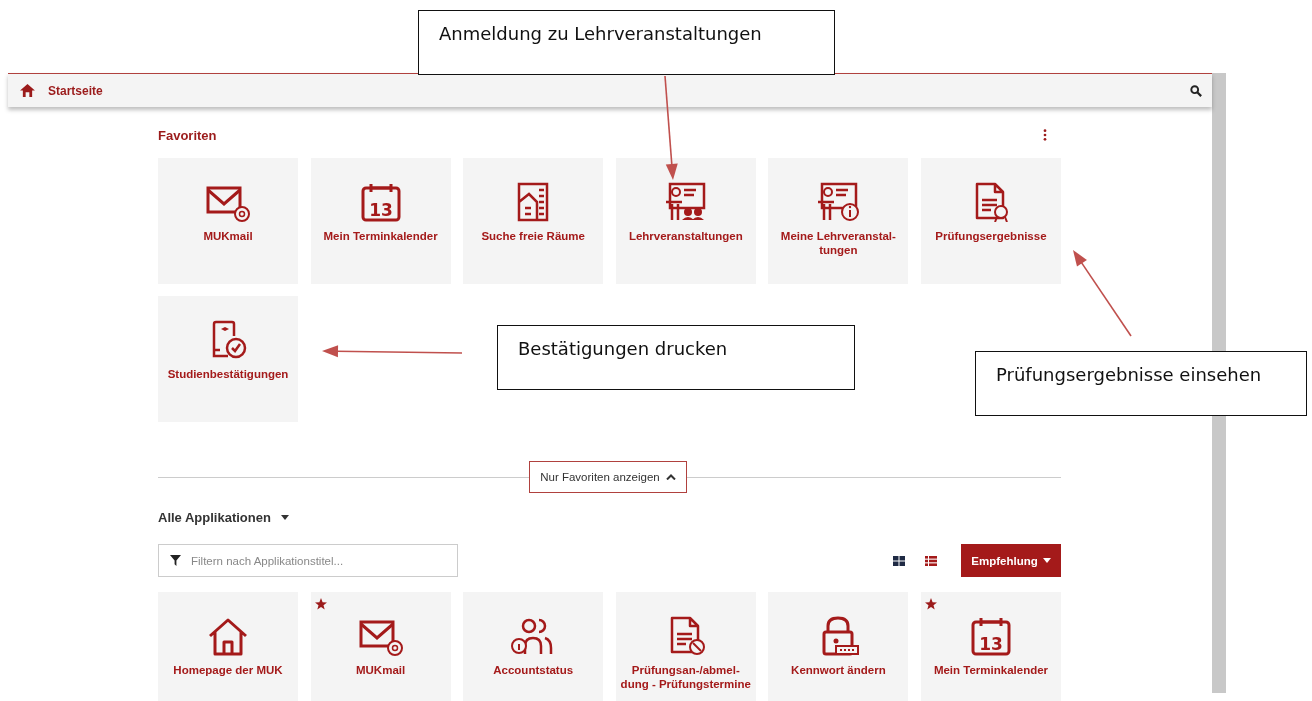 Image resolution: width=1312 pixels, height=701 pixels. What do you see at coordinates (838, 646) in the screenshot?
I see `app-tile: Kennwort ändern` at bounding box center [838, 646].